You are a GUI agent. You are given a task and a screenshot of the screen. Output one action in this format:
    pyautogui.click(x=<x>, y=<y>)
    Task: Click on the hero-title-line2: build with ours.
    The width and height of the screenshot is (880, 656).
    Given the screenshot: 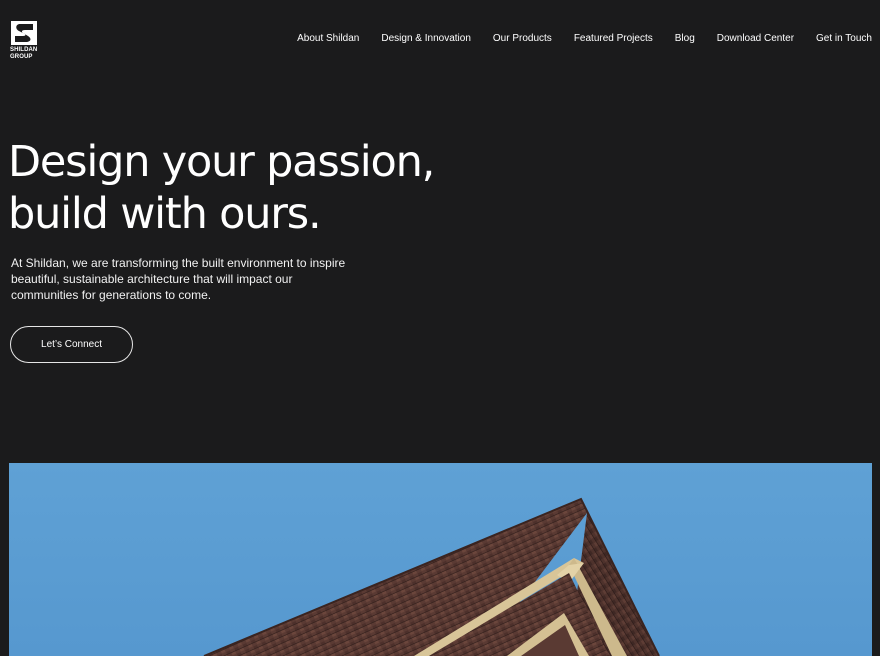 What is the action you would take?
    pyautogui.click(x=165, y=214)
    